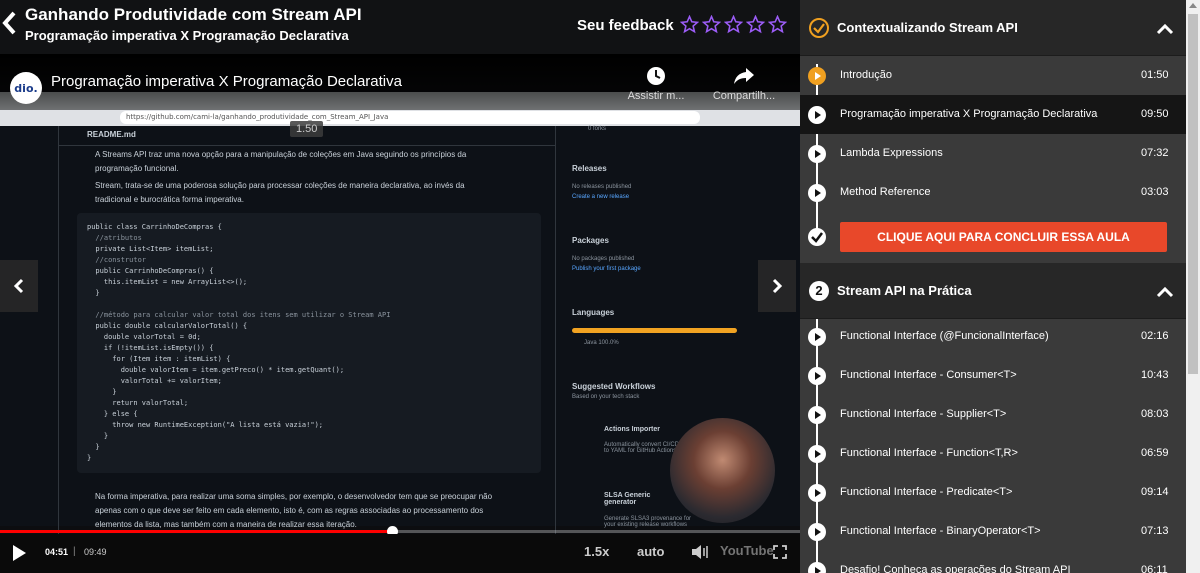  I want to click on sidebar-scrollbar, so click(1193, 286).